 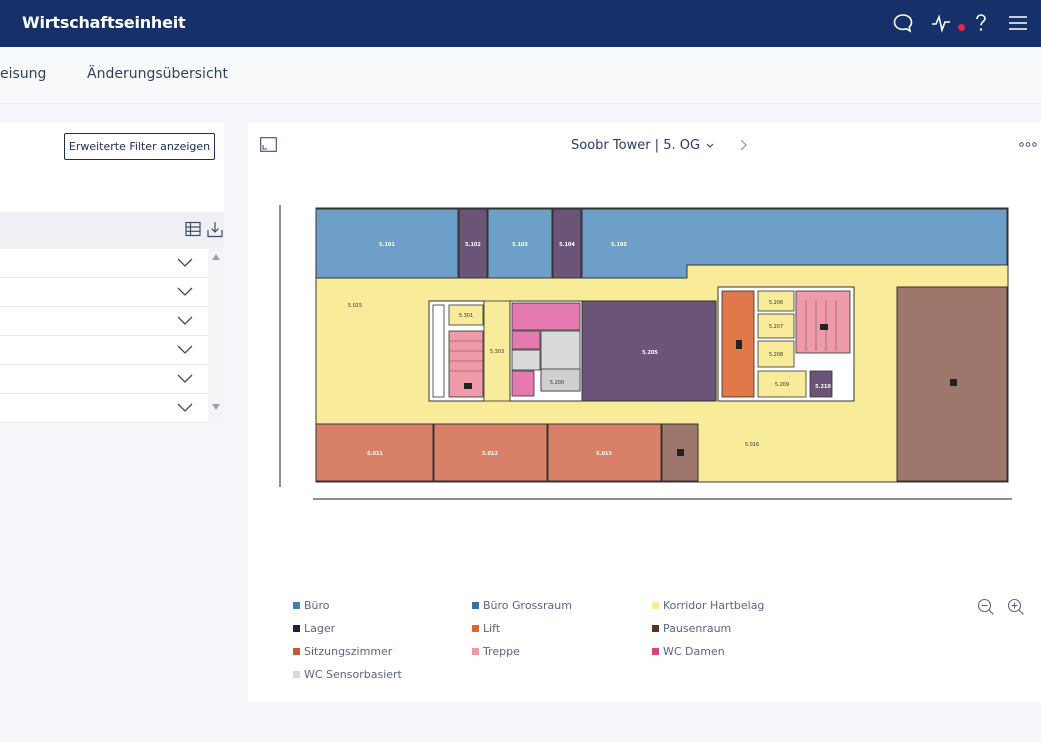 I want to click on legend-label: Lager, so click(x=320, y=628).